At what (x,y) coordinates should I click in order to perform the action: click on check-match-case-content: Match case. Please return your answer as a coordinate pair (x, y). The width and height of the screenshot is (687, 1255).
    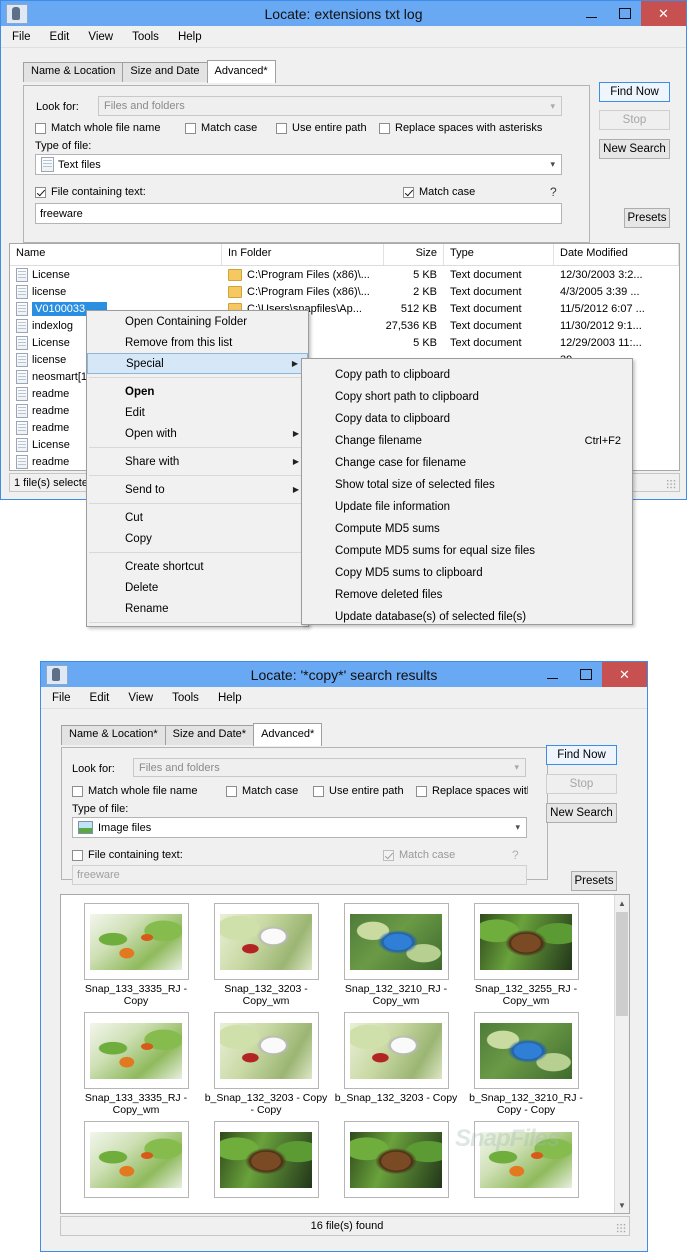
    Looking at the image, I should click on (439, 192).